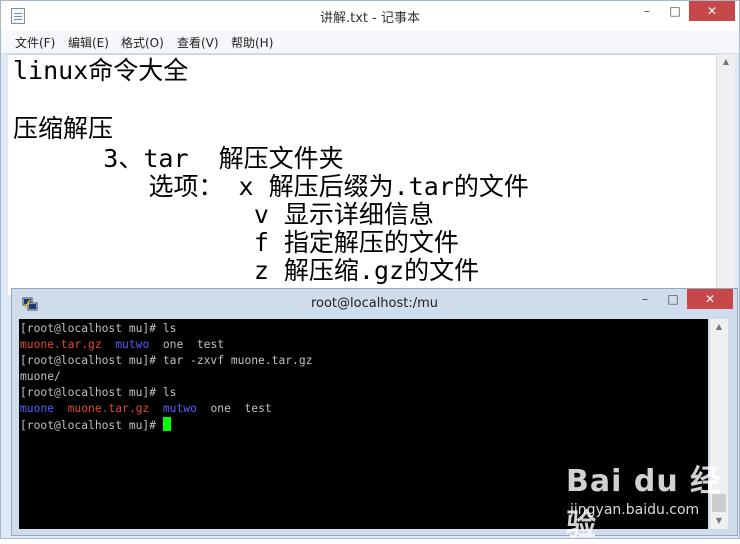 The width and height of the screenshot is (740, 544). Describe the element at coordinates (35, 42) in the screenshot. I see `menu-file: 文件(F)` at that location.